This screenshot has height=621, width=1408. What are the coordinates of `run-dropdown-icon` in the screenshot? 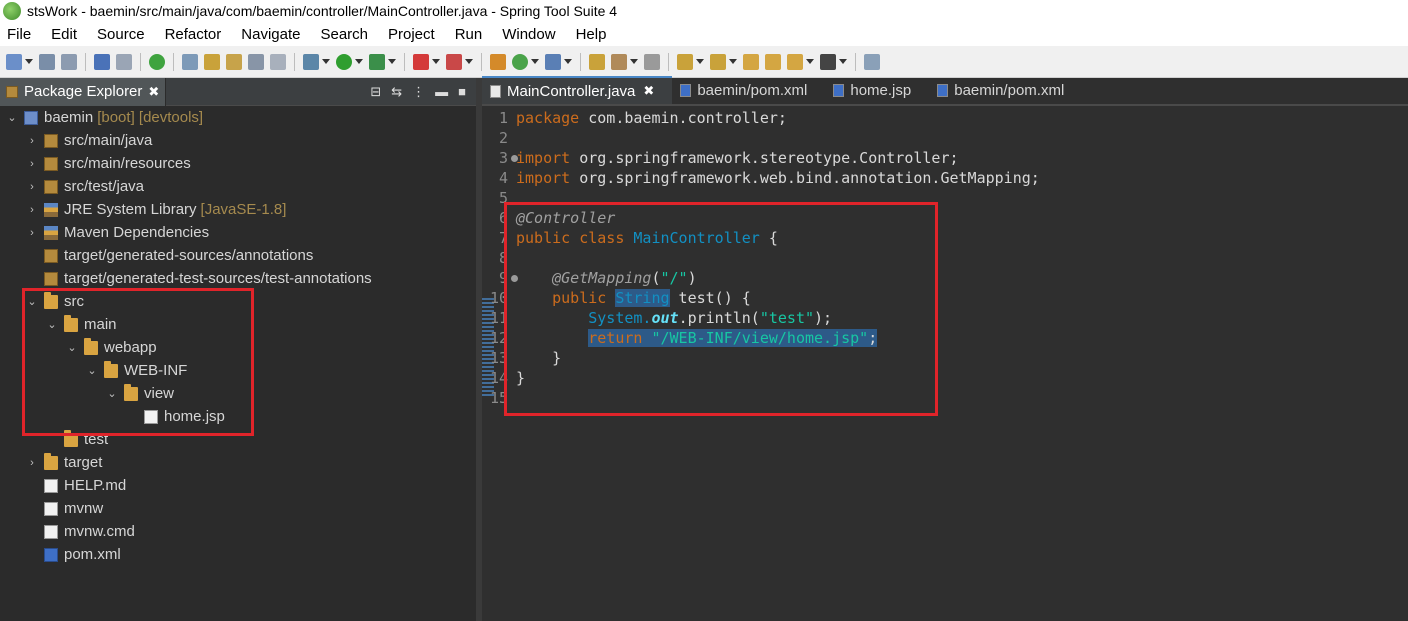 It's located at (359, 61).